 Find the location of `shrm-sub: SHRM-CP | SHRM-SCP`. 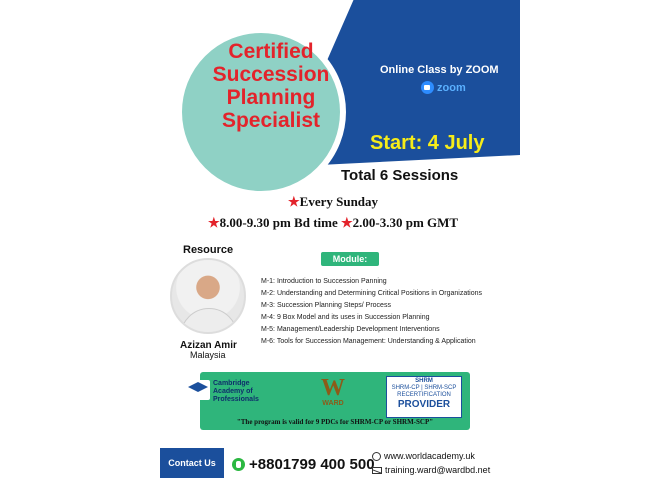

shrm-sub: SHRM-CP | SHRM-SCP is located at coordinates (424, 388).